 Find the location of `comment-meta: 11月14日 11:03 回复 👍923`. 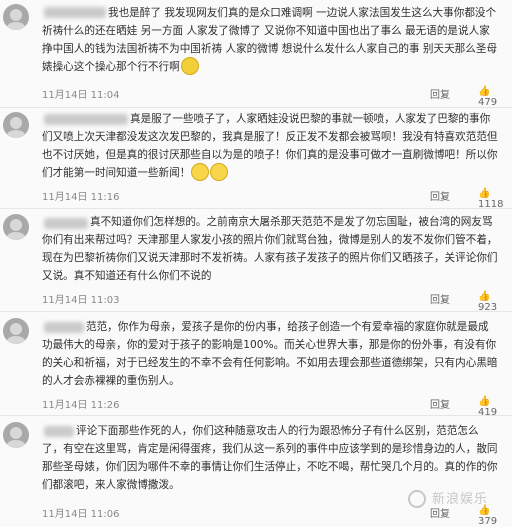

comment-meta: 11月14日 11:03 回复 👍923 is located at coordinates (270, 302).